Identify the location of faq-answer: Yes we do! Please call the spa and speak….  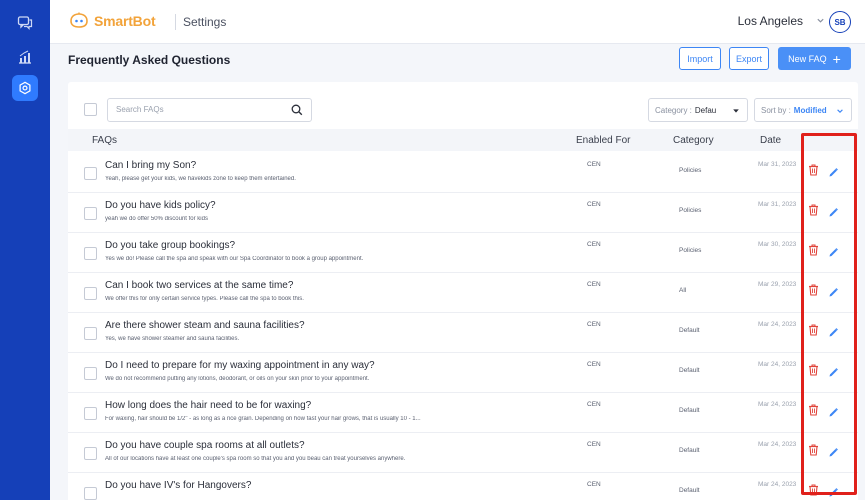
(234, 259).